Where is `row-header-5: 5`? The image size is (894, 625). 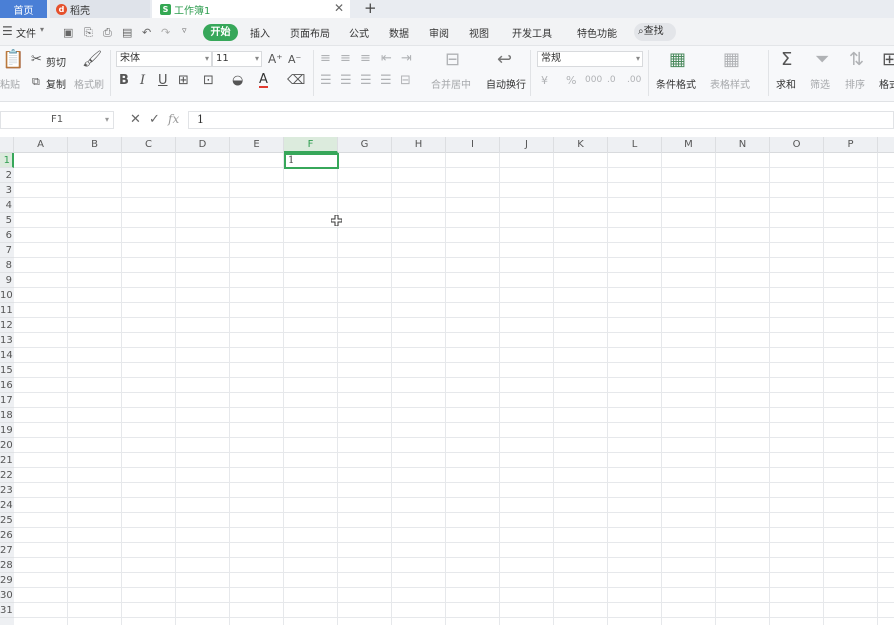
row-header-5: 5 is located at coordinates (7, 220).